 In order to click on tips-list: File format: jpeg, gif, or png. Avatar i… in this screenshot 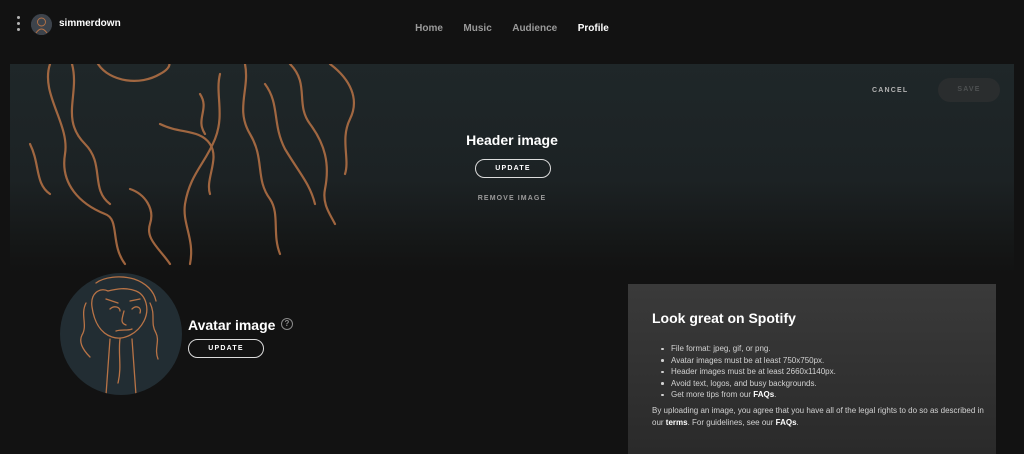, I will do `click(748, 372)`.